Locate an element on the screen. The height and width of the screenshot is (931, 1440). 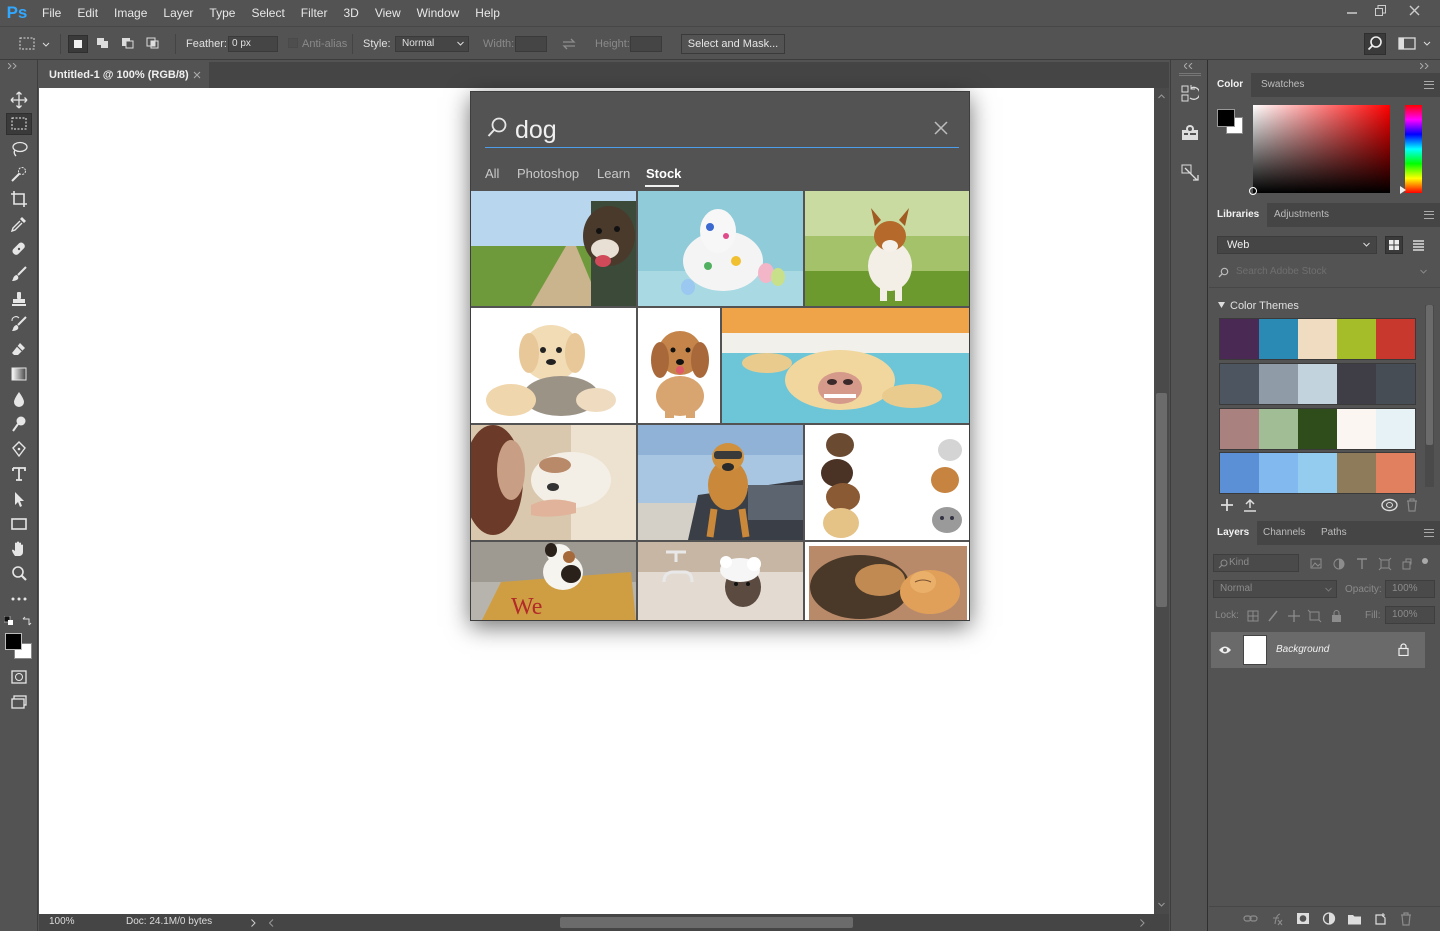
folder-icon is located at coordinates (1354, 918).